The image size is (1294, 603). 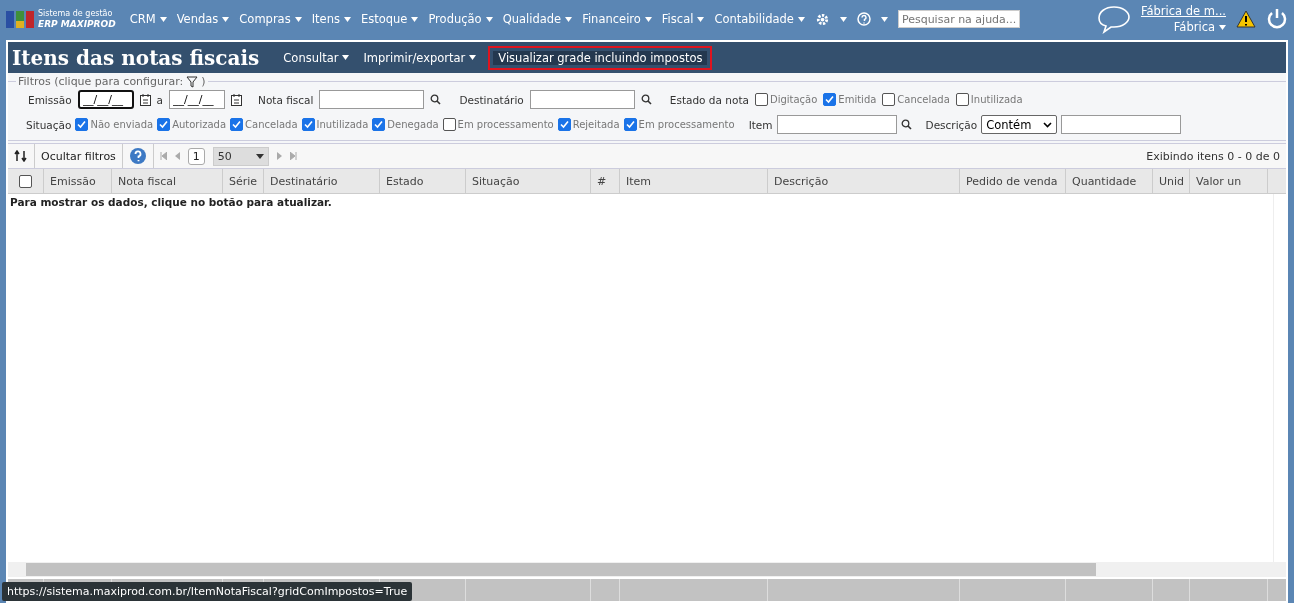 I want to click on logo-subtitle: Sistema de gestão, so click(x=76, y=14).